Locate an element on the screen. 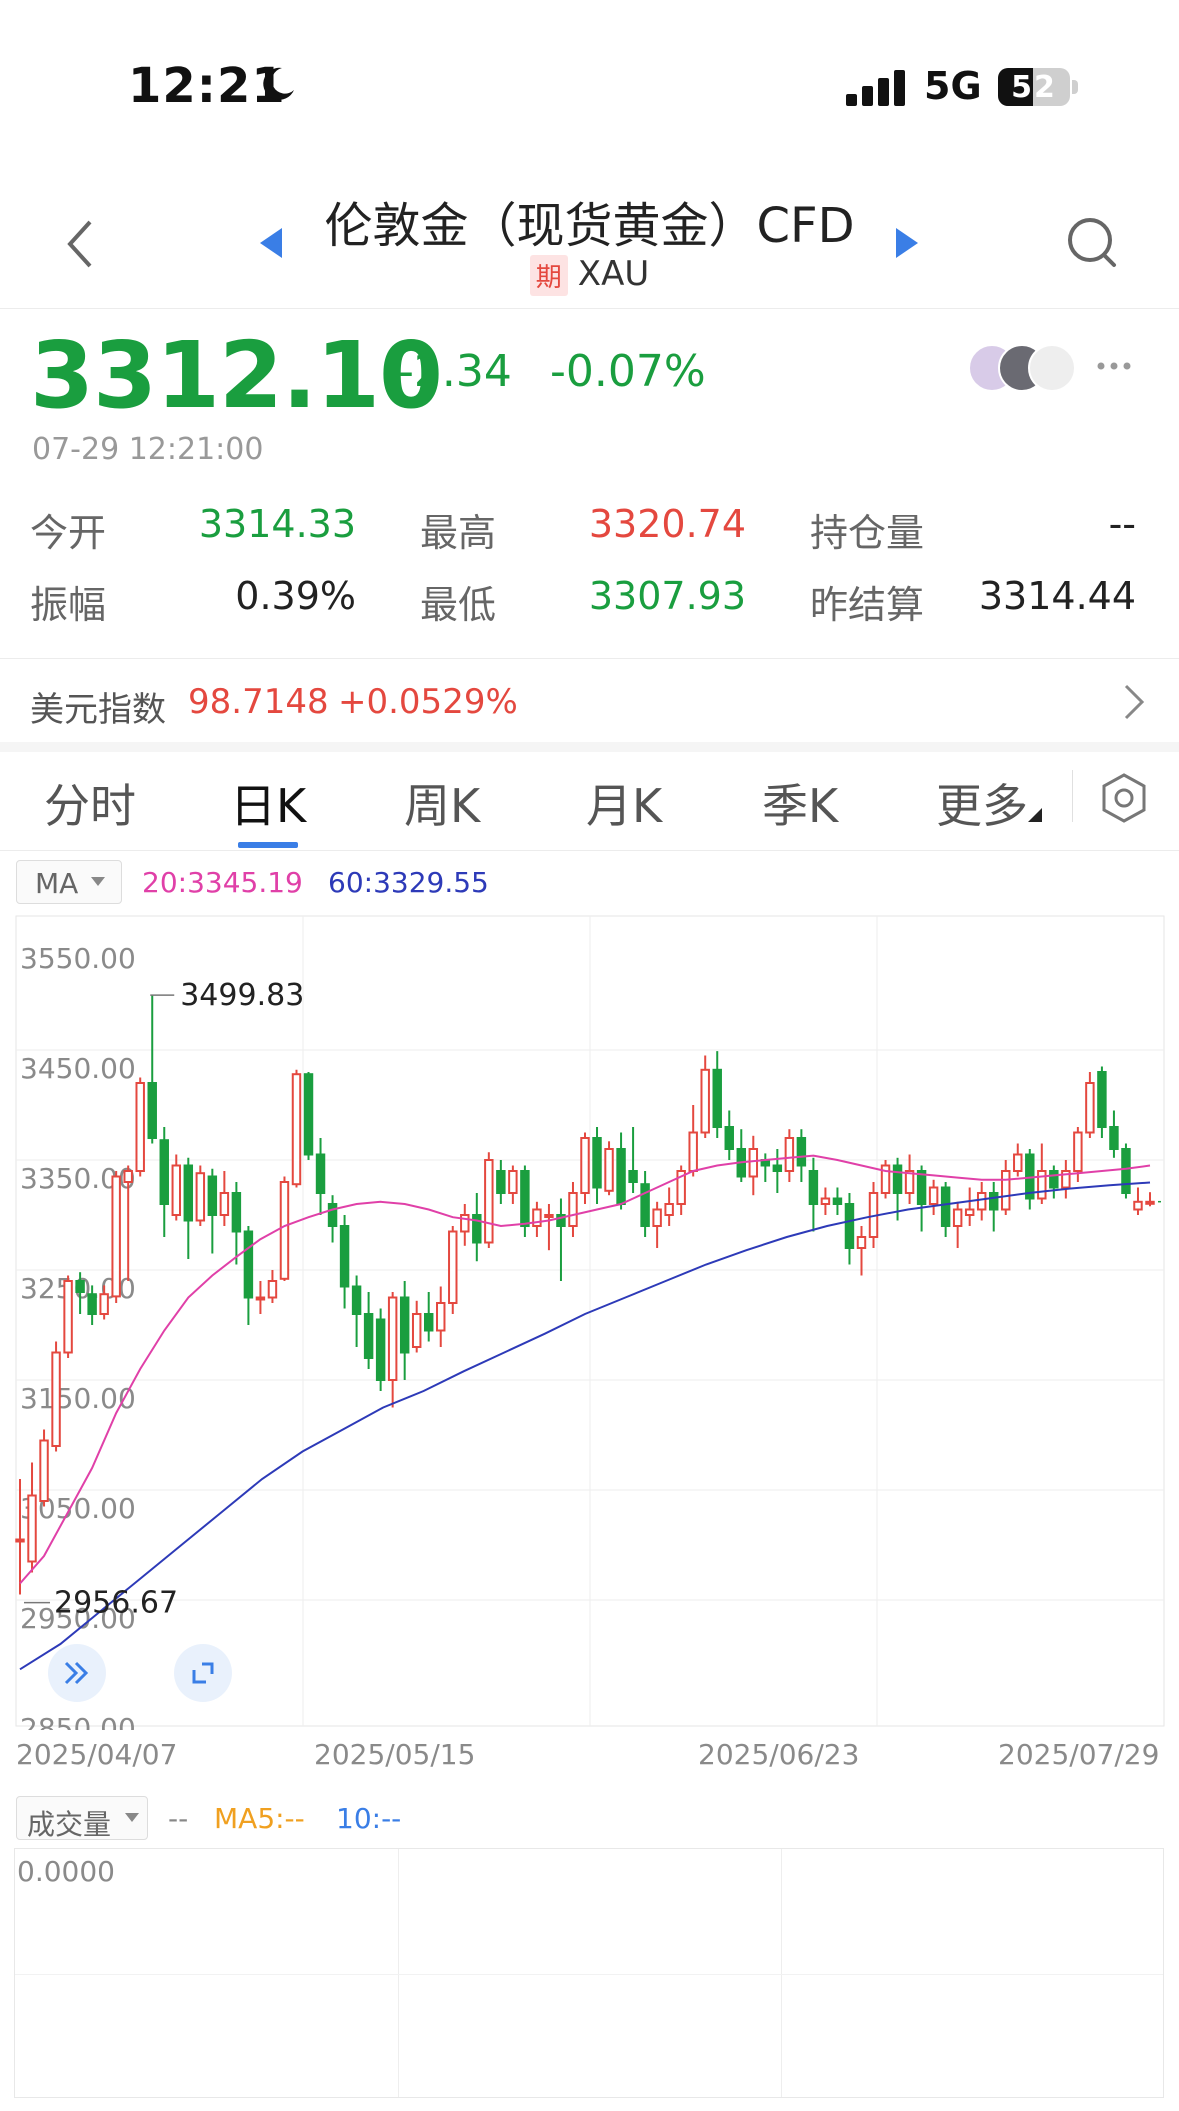 This screenshot has width=1179, height=2111. y-tick-label: 3550.00 is located at coordinates (78, 958).